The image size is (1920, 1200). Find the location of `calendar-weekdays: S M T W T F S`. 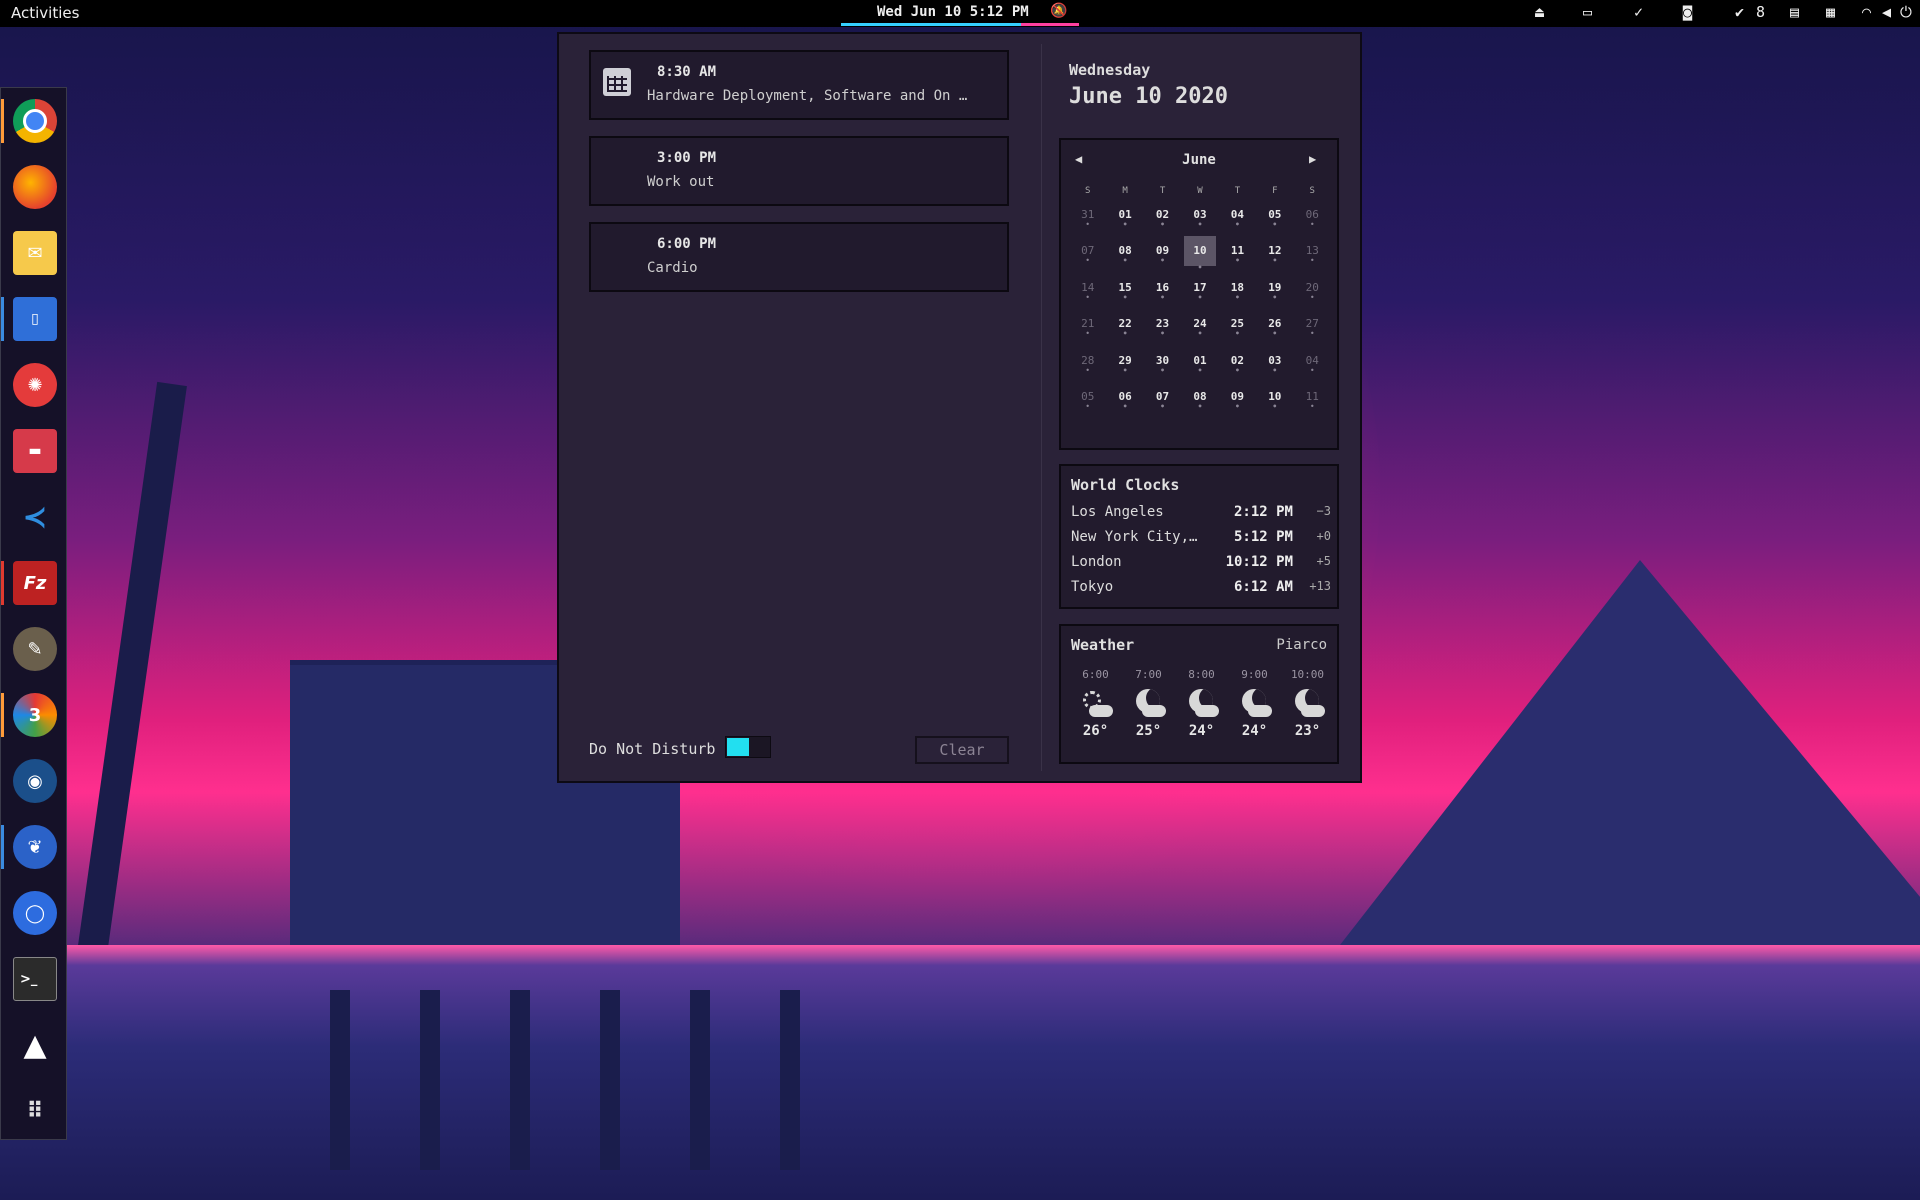

calendar-weekdays: S M T W T F S is located at coordinates (1200, 191).